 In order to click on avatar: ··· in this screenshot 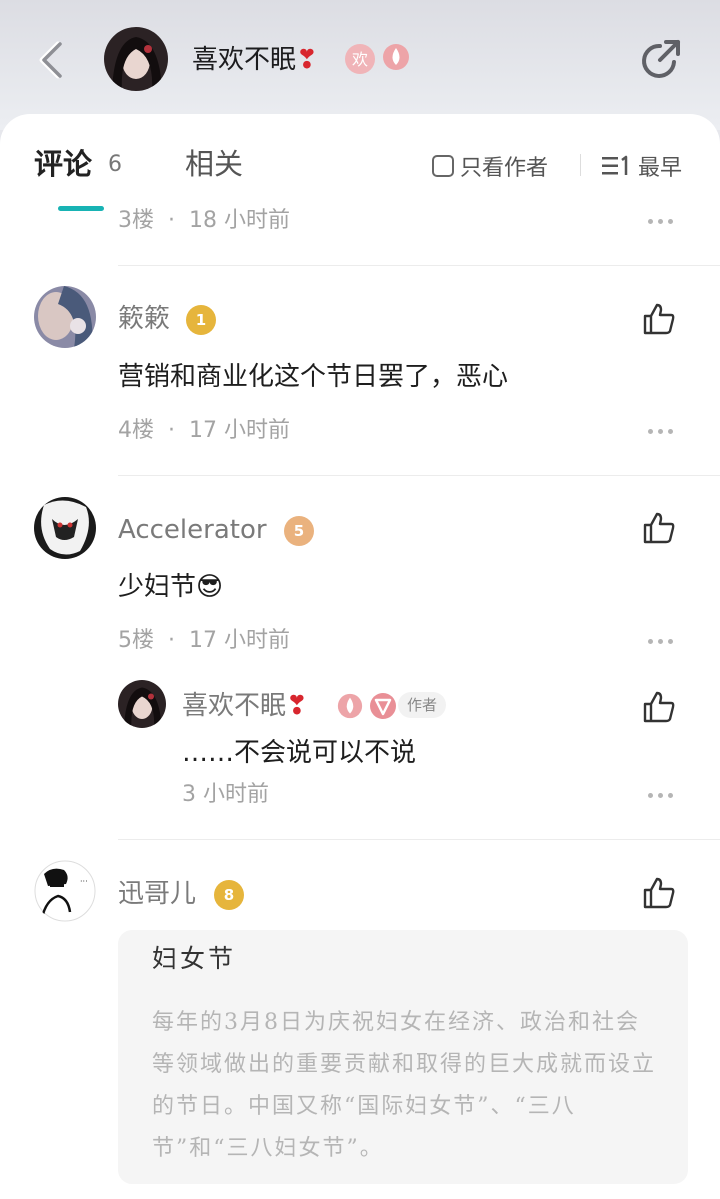, I will do `click(65, 891)`.